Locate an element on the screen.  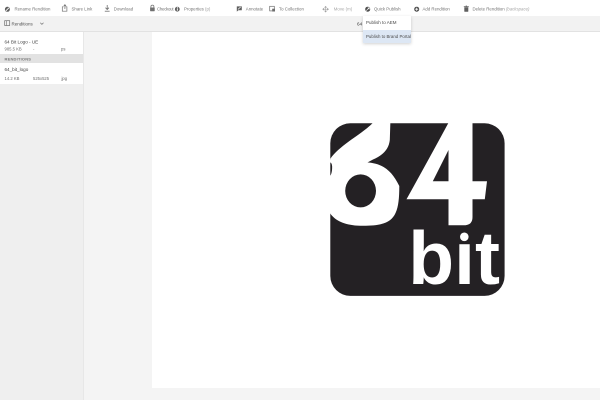
svg-text: Add Rendition is located at coordinates (437, 9).